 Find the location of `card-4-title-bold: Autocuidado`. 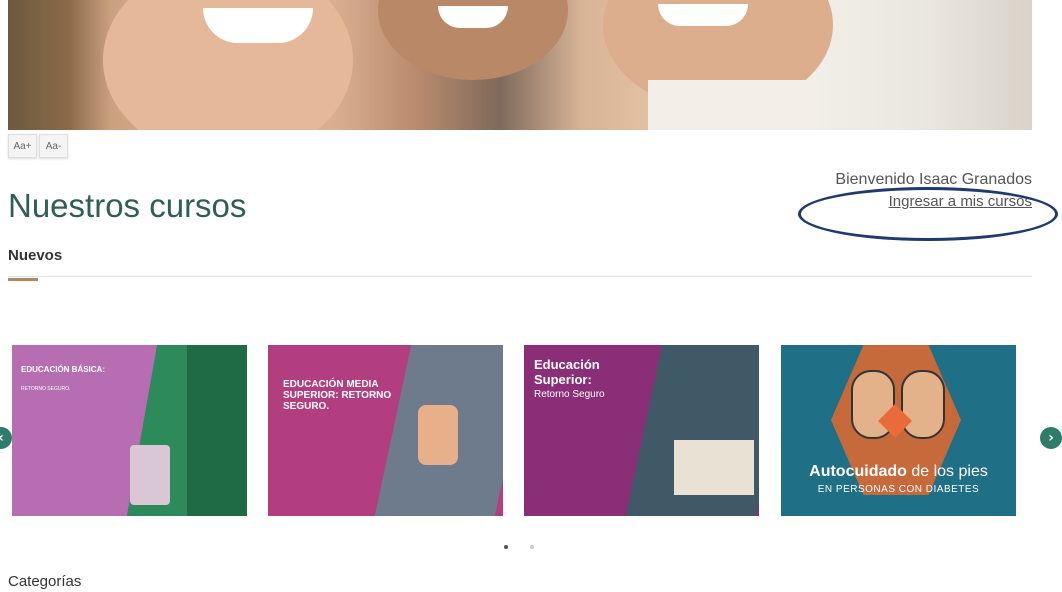

card-4-title-bold: Autocuidado is located at coordinates (858, 471).